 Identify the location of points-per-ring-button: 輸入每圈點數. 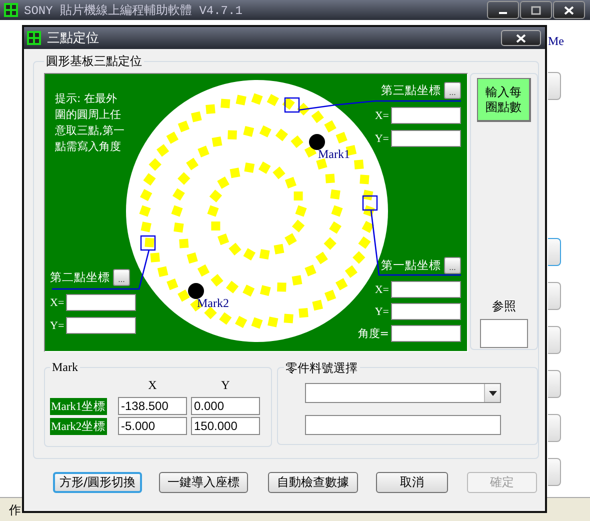
(504, 100).